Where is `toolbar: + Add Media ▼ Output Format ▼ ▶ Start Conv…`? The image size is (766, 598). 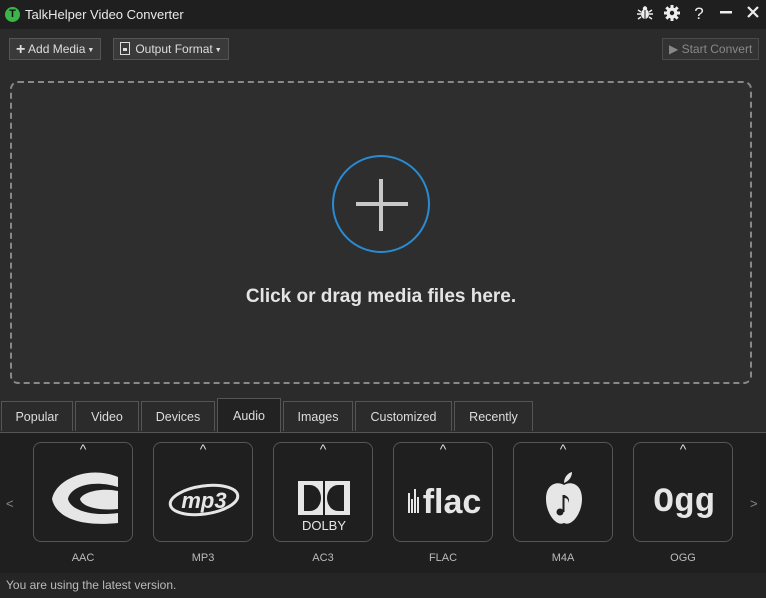
toolbar: + Add Media ▼ Output Format ▼ ▶ Start Conv… is located at coordinates (383, 50).